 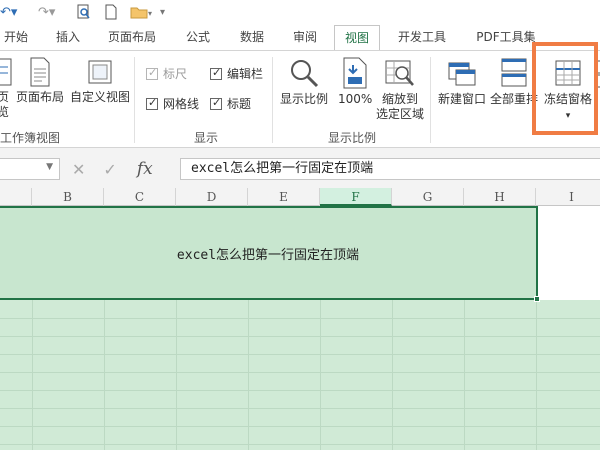 I want to click on column-header: B, so click(x=68, y=197).